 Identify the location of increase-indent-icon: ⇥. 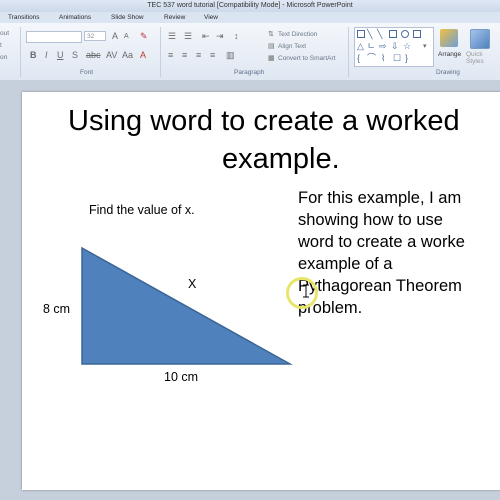
(220, 36).